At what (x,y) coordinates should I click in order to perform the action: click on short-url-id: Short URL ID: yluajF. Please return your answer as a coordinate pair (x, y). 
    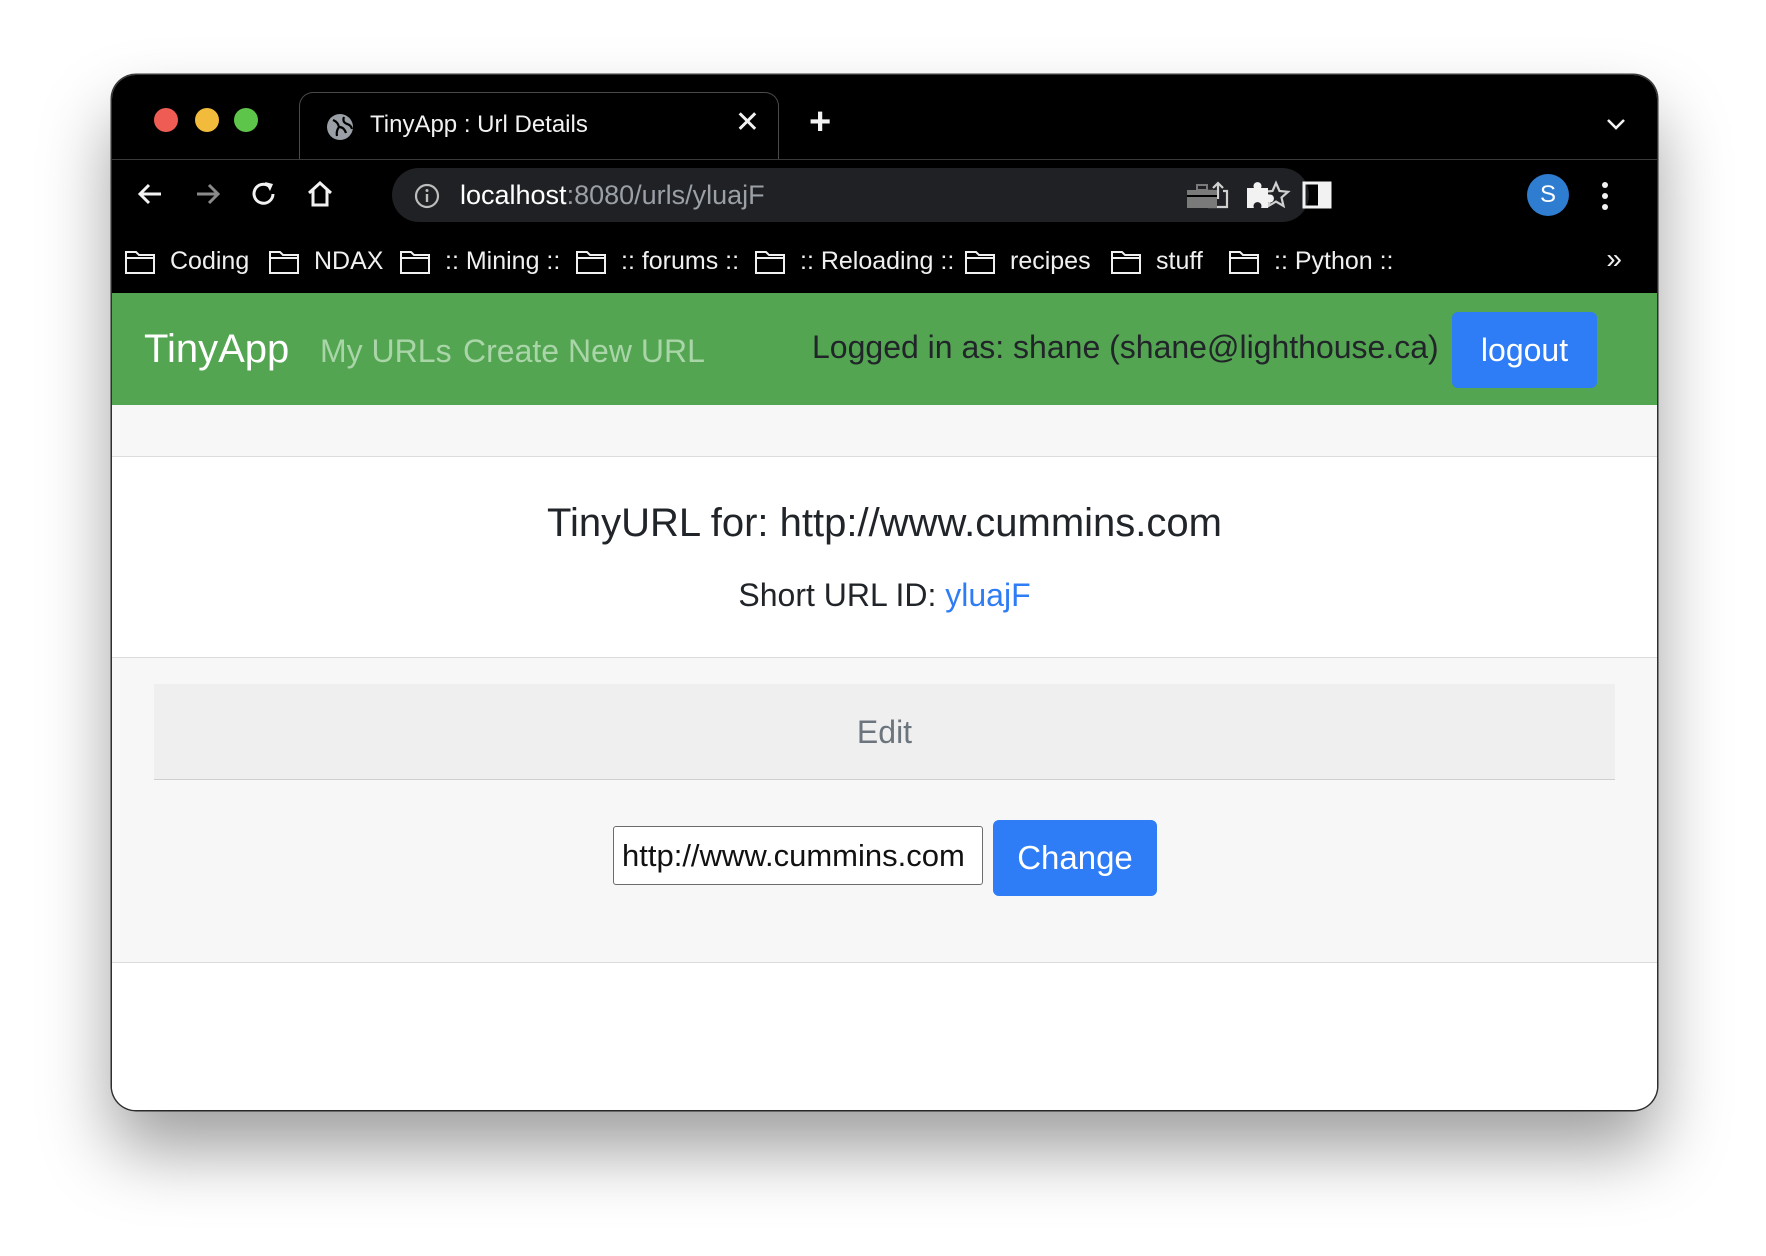
    Looking at the image, I should click on (884, 595).